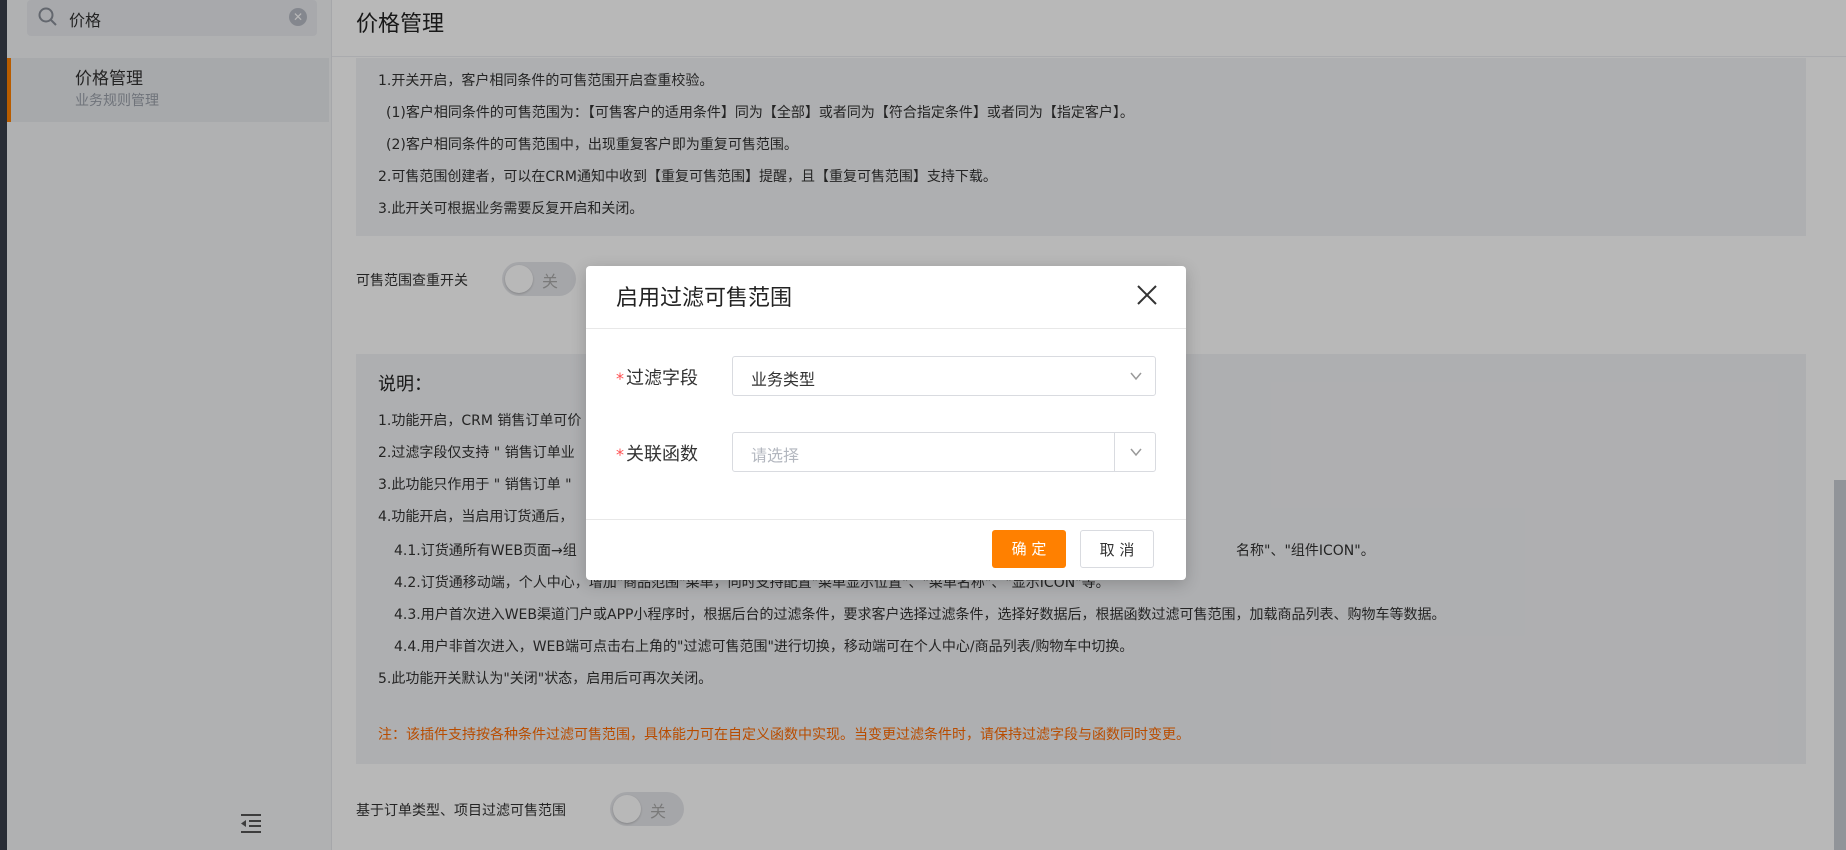 Image resolution: width=1846 pixels, height=850 pixels. Describe the element at coordinates (1114, 452) in the screenshot. I see `select-divider` at that location.